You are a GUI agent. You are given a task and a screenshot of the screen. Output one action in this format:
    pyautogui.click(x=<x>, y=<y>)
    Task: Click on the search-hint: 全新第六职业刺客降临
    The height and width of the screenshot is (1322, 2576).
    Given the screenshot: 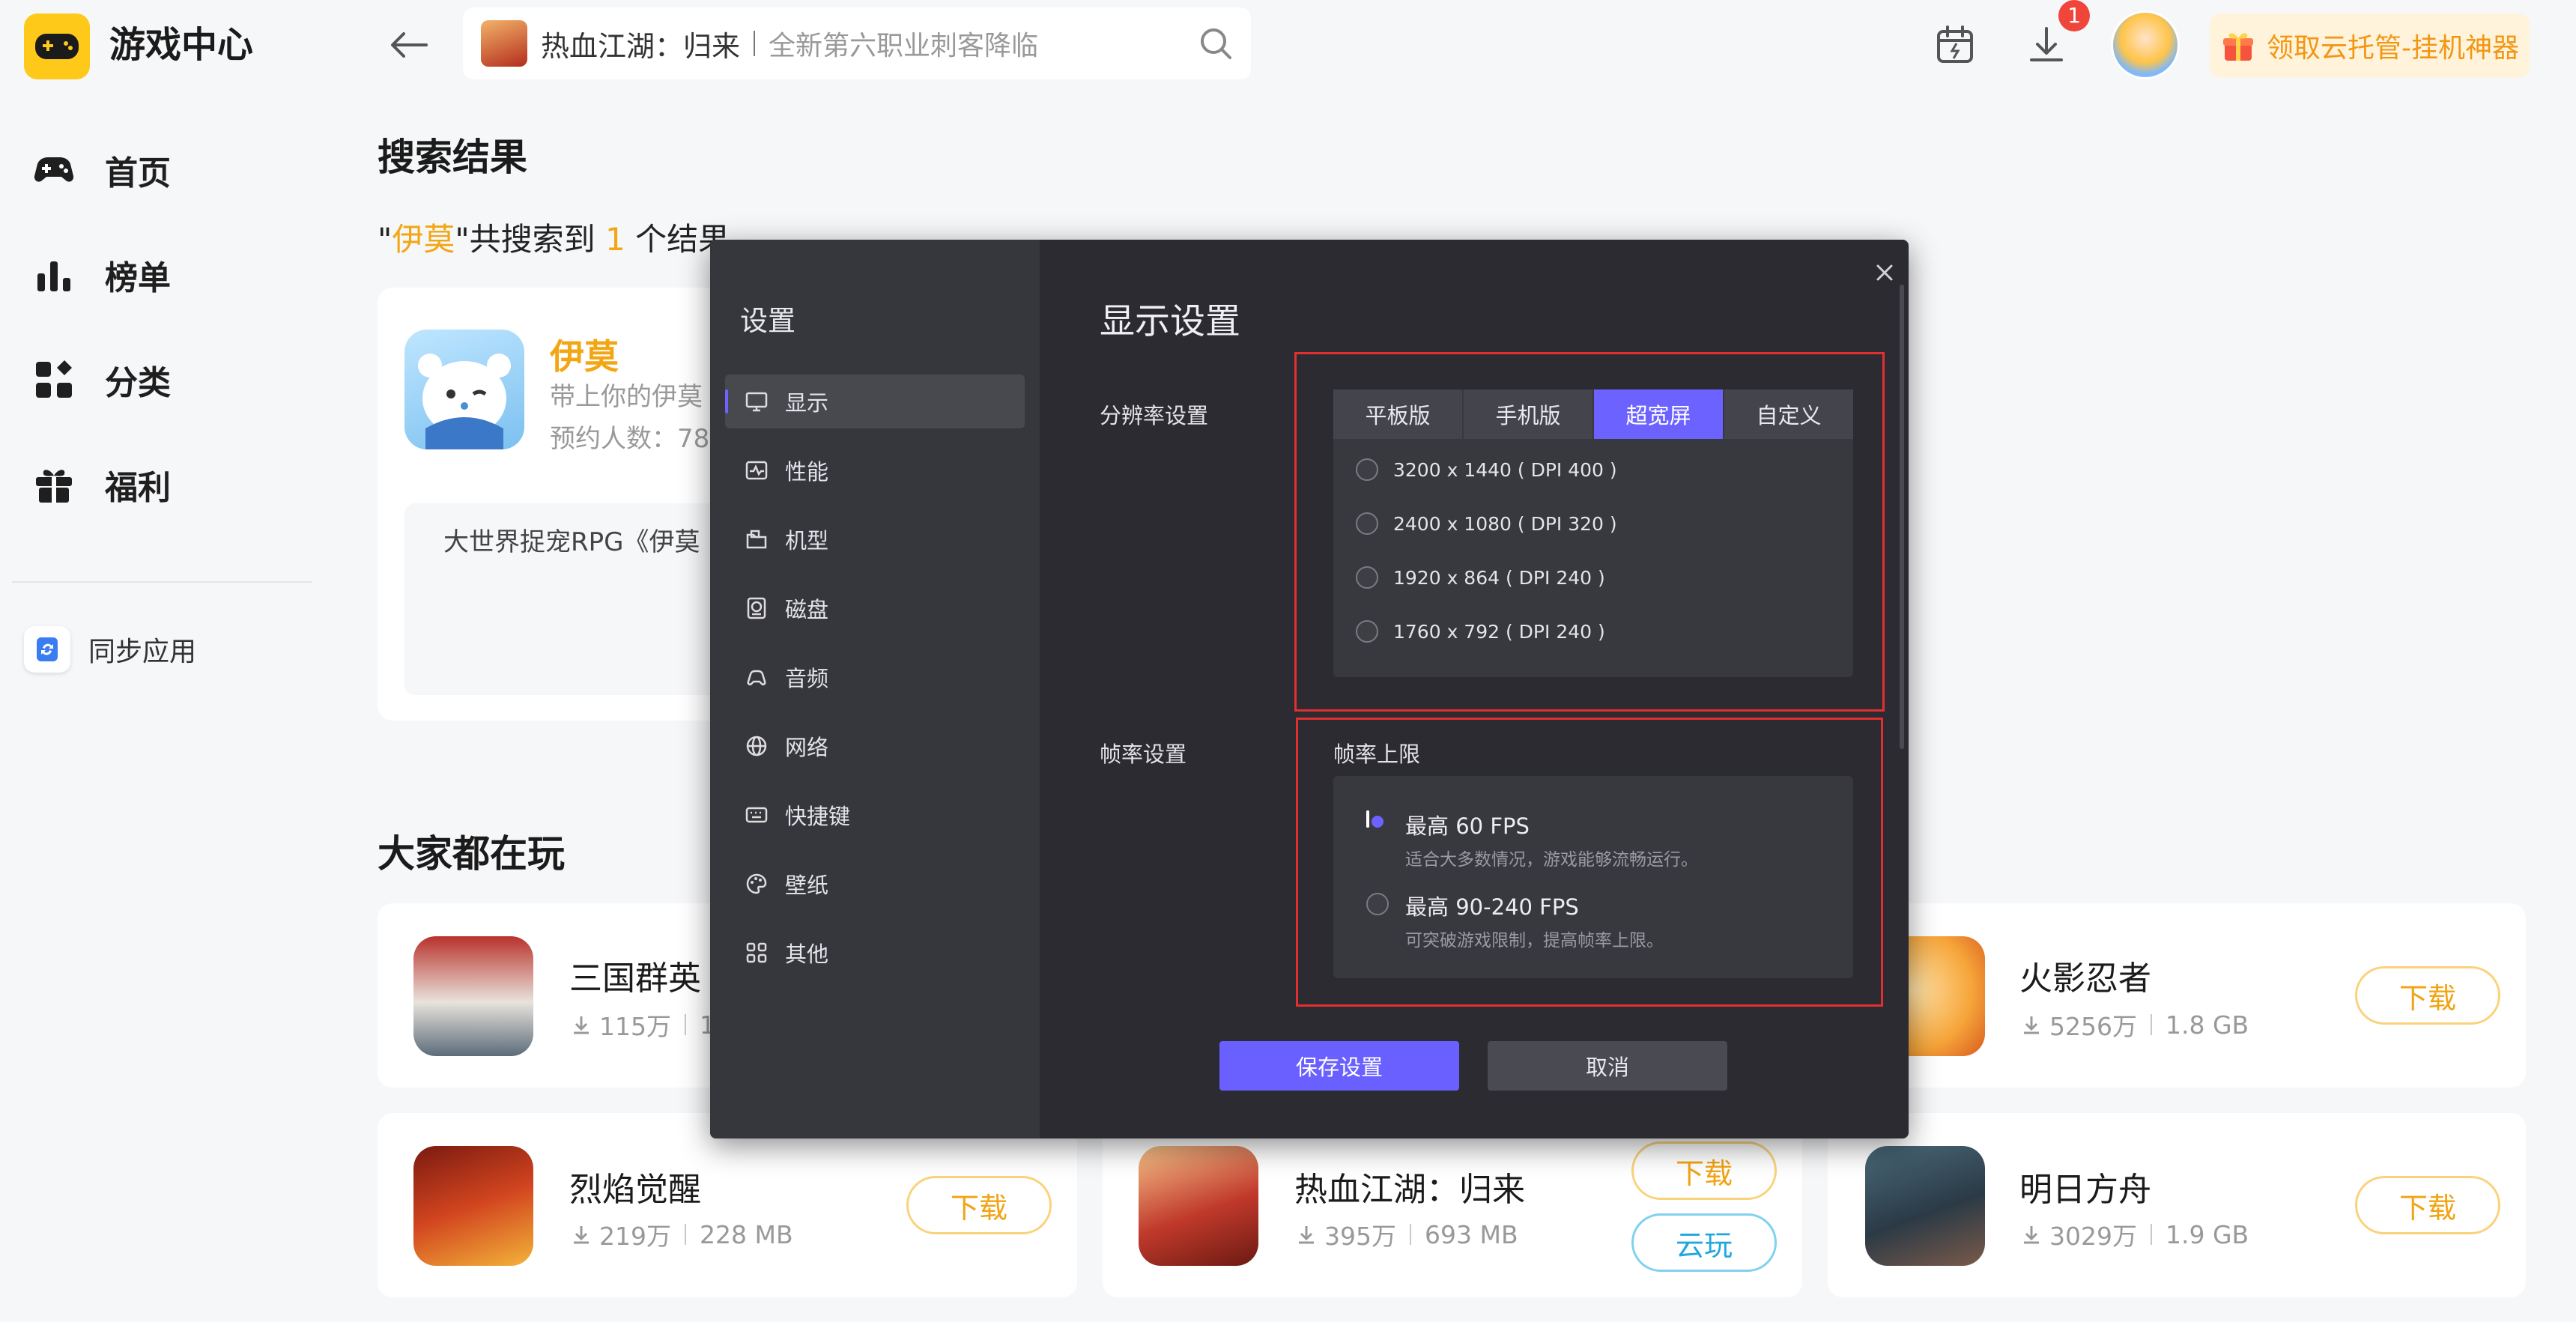 What is the action you would take?
    pyautogui.click(x=904, y=46)
    